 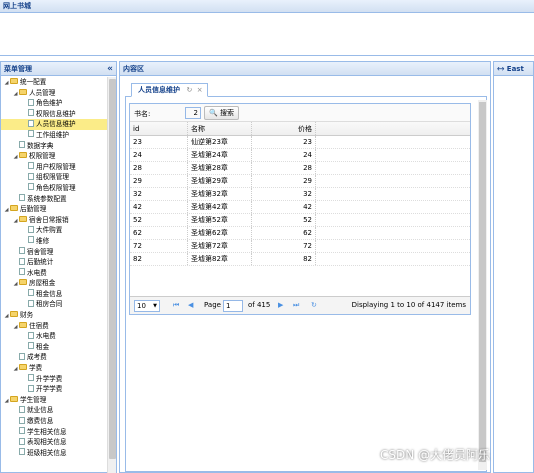 I want to click on tree-node: ◢ 后勤管理, so click(x=54, y=209).